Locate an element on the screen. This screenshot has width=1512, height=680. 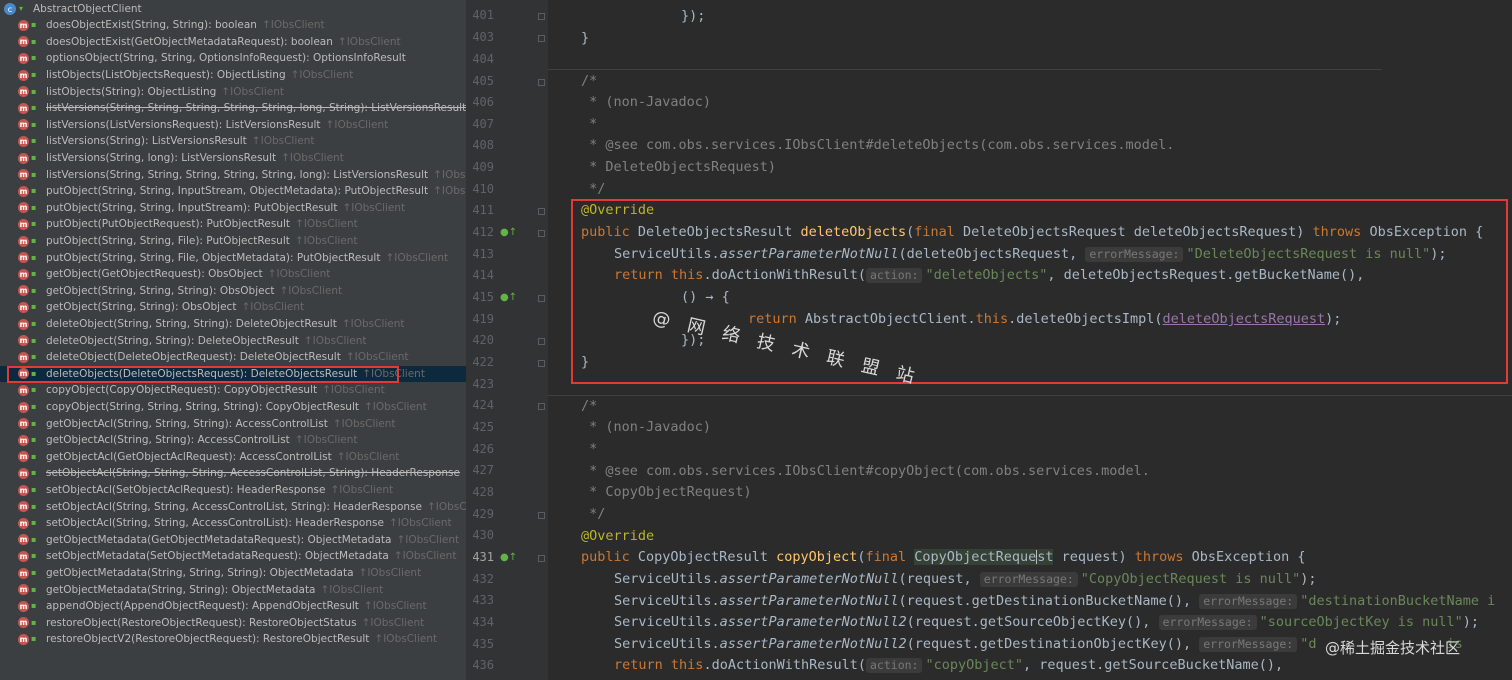
code-line-425: * (non-Javadoc) is located at coordinates (646, 428).